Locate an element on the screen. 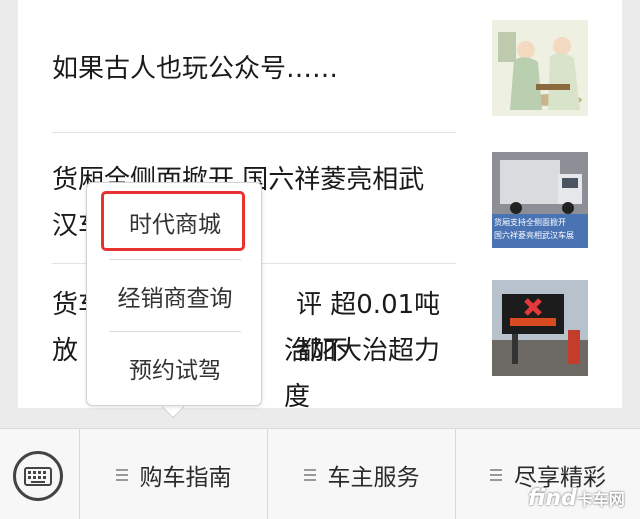 The height and width of the screenshot is (519, 640). popup-item-dealer-search: 经销商查询 is located at coordinates (175, 296).